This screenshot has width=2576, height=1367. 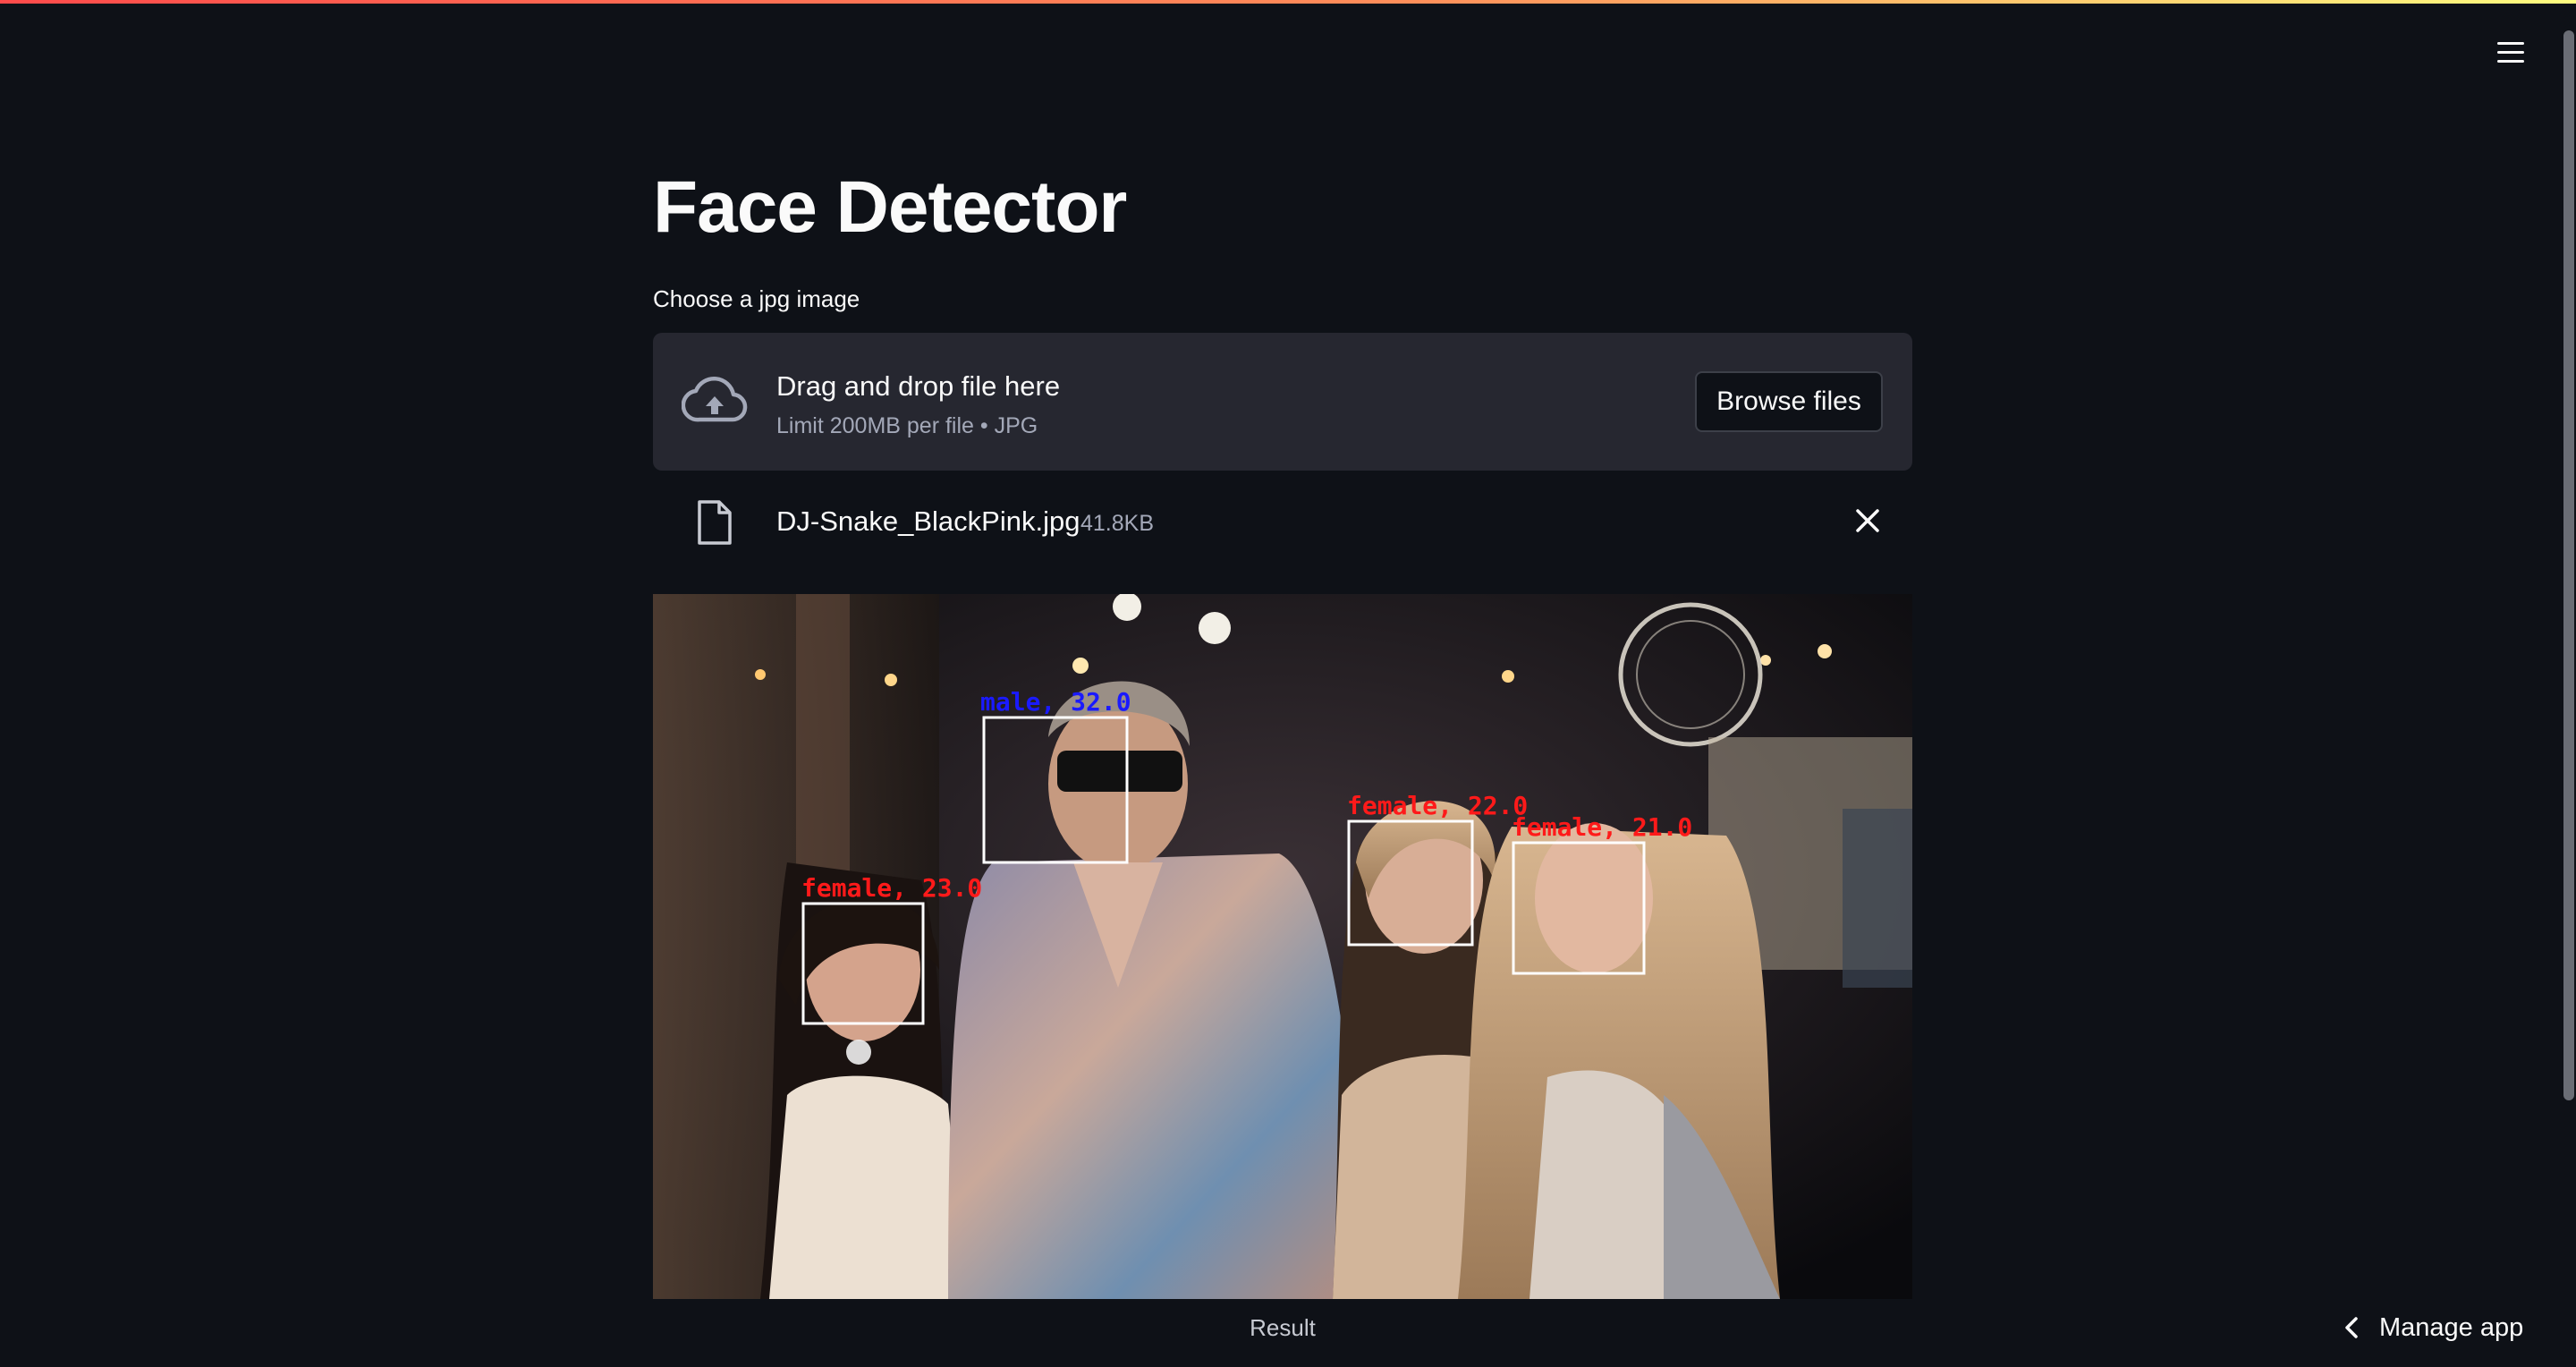 I want to click on page-scrollbar, so click(x=2568, y=565).